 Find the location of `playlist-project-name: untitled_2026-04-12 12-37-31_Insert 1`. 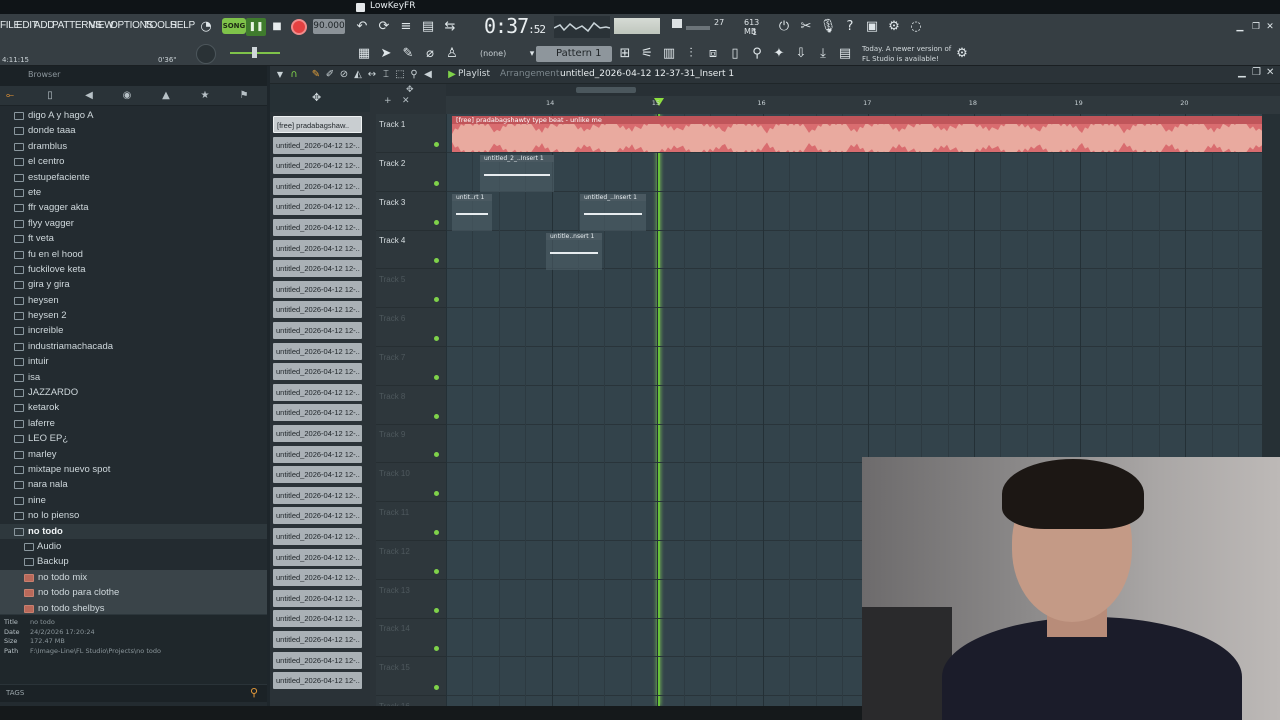

playlist-project-name: untitled_2026-04-12 12-37-31_Insert 1 is located at coordinates (647, 74).